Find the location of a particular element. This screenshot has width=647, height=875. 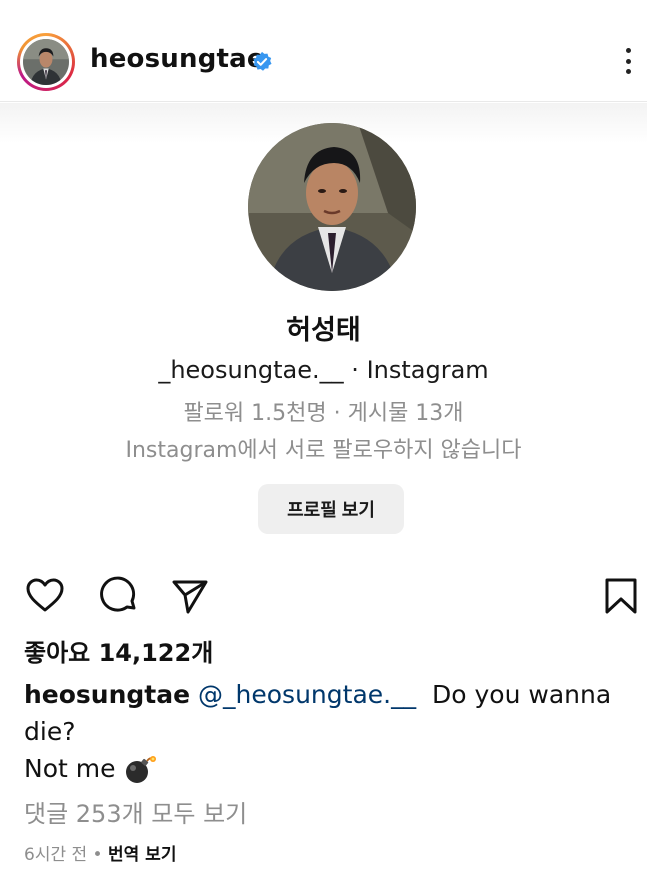

more-vertical-icon is located at coordinates (628, 61).